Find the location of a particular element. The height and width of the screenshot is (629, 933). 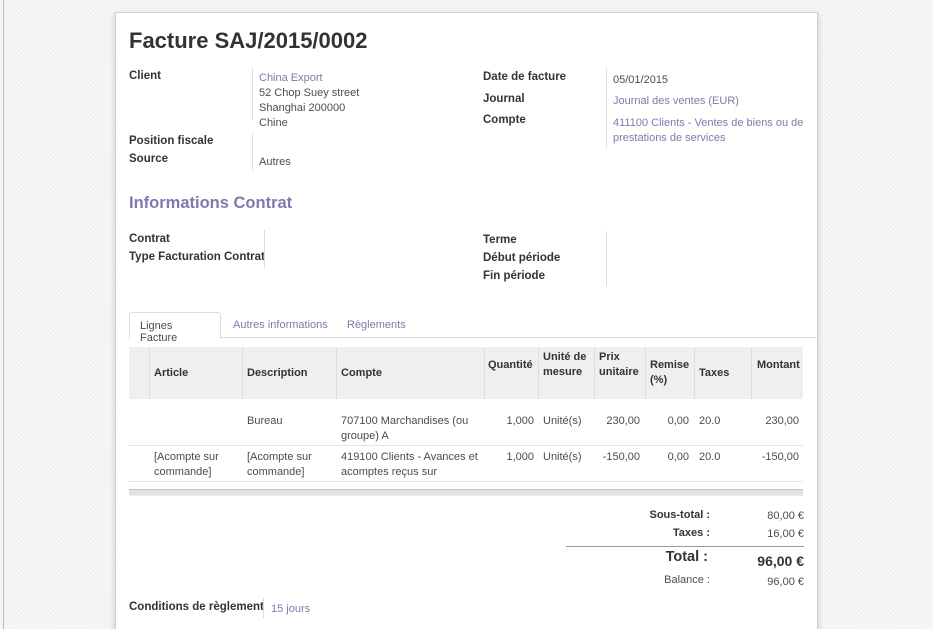

journal-link: Journal des ventes (EUR) is located at coordinates (676, 101).